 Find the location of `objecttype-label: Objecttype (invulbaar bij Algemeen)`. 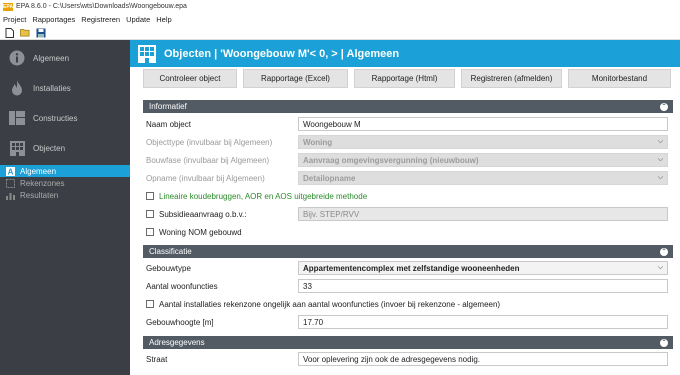

objecttype-label: Objecttype (invulbaar bij Algemeen) is located at coordinates (209, 142).